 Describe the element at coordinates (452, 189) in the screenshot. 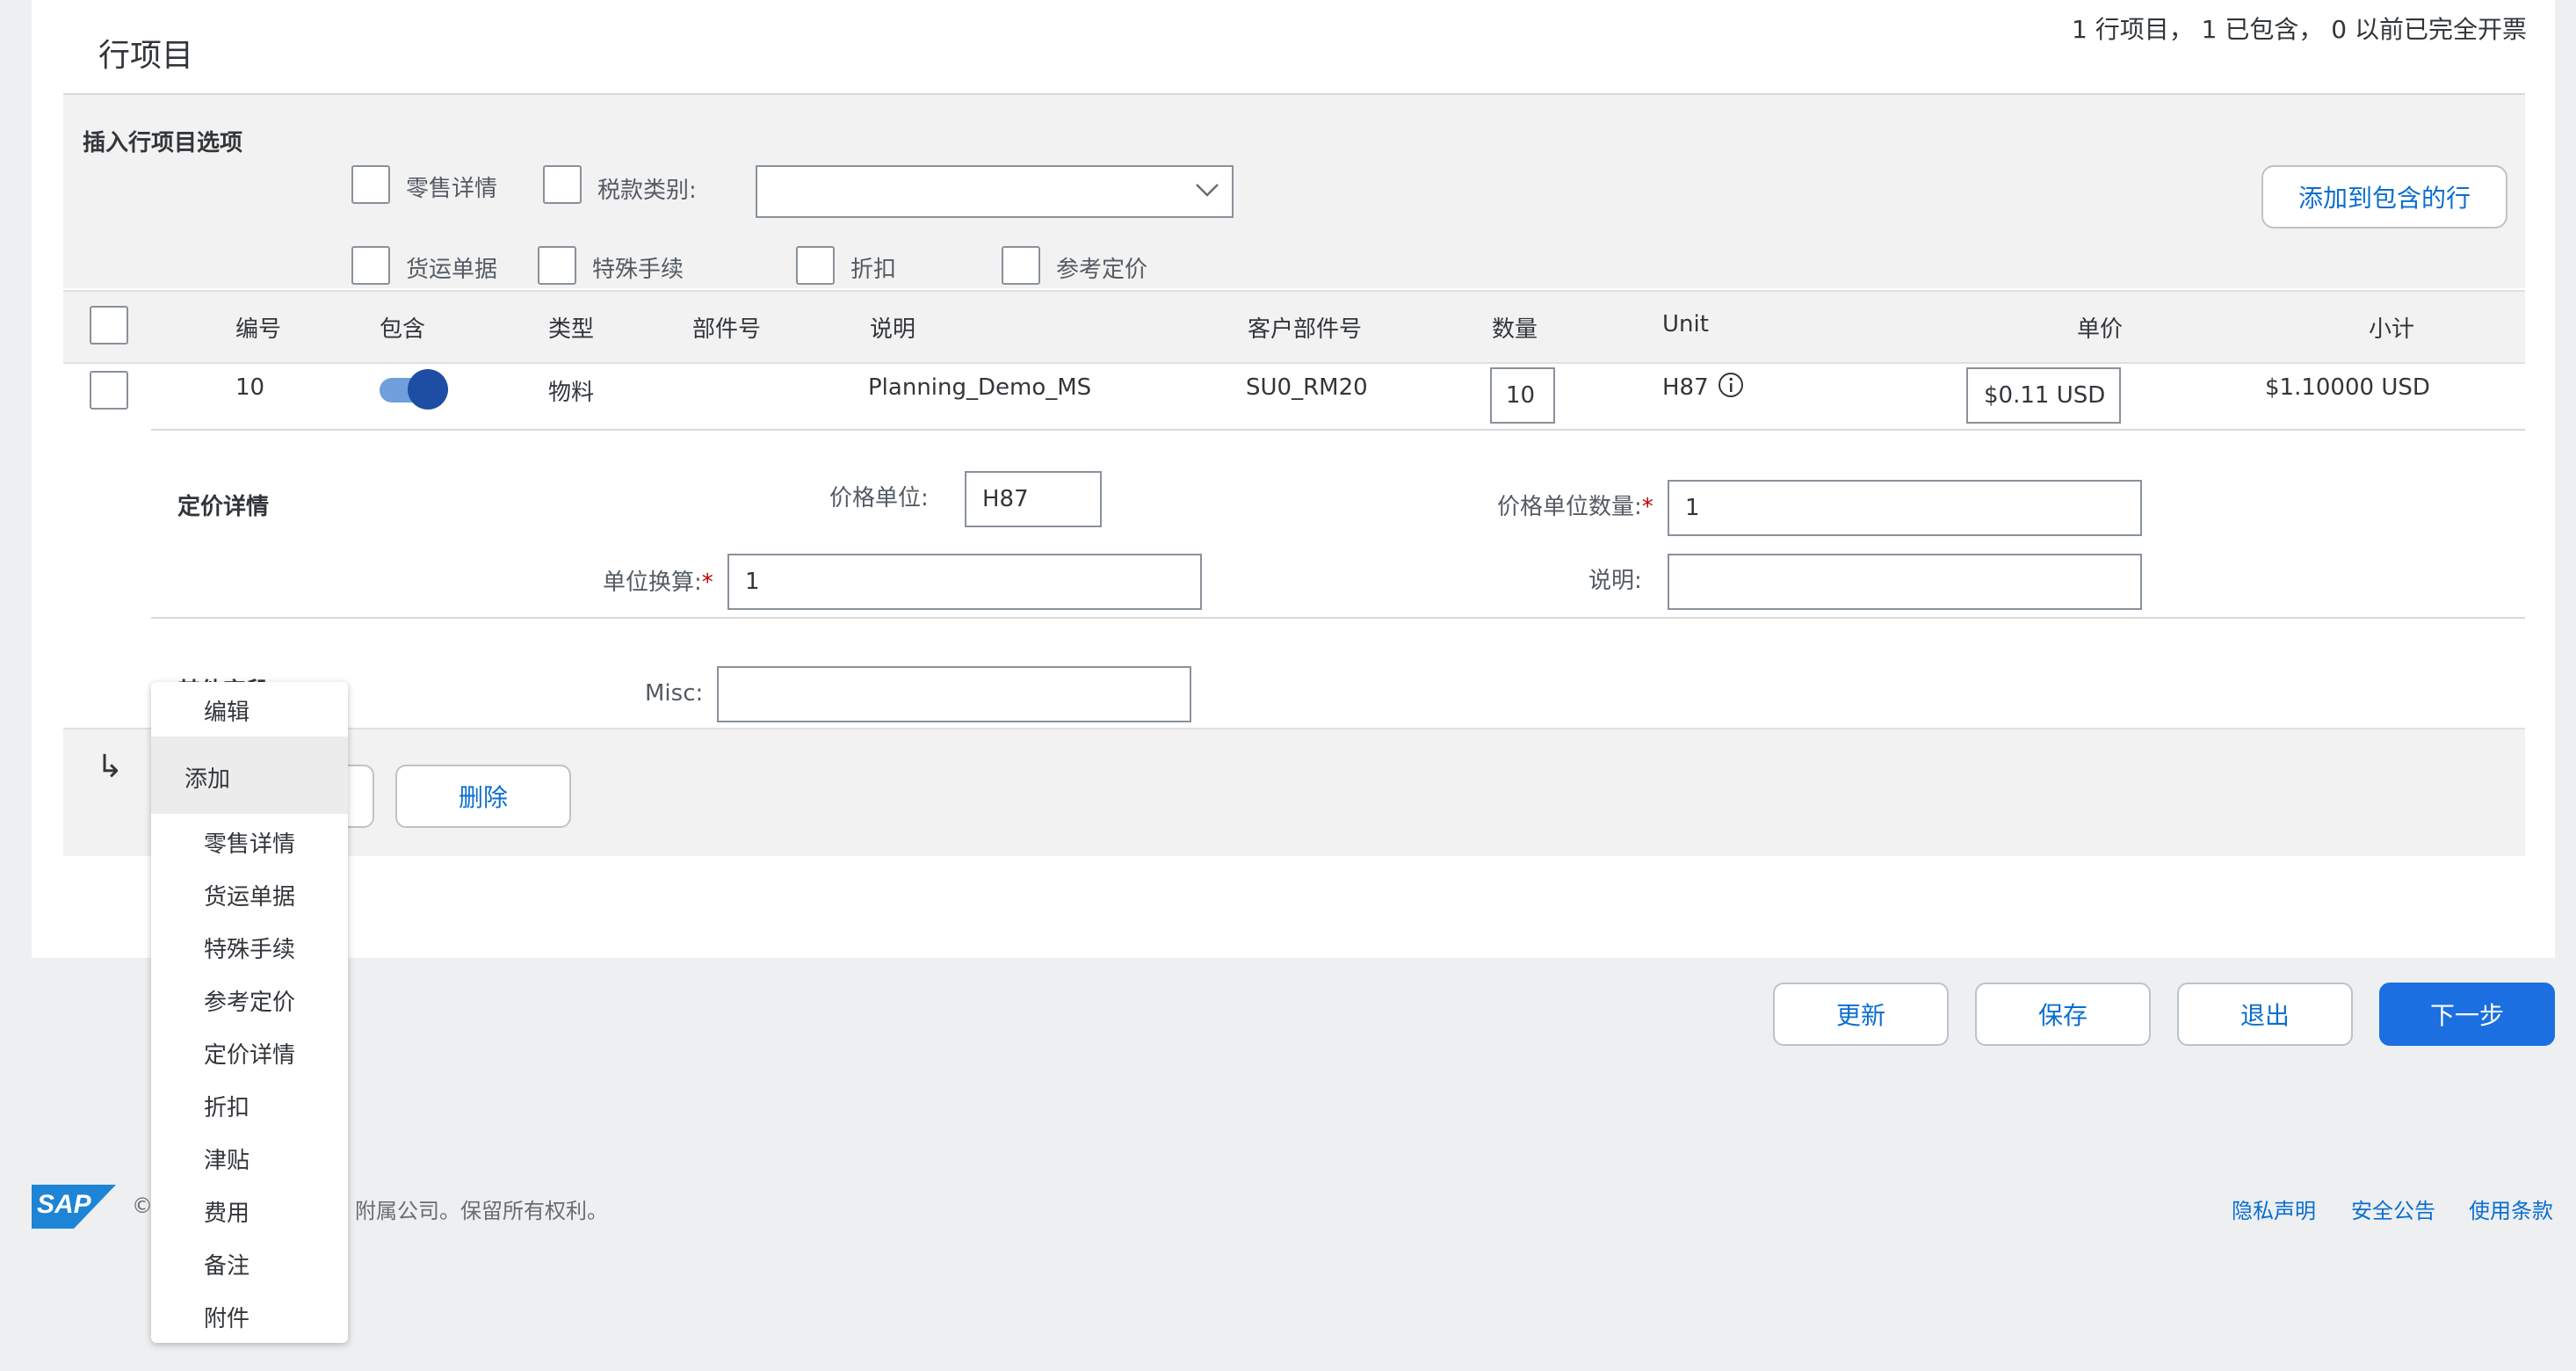

I see `retail-details-label: 零售详情` at that location.